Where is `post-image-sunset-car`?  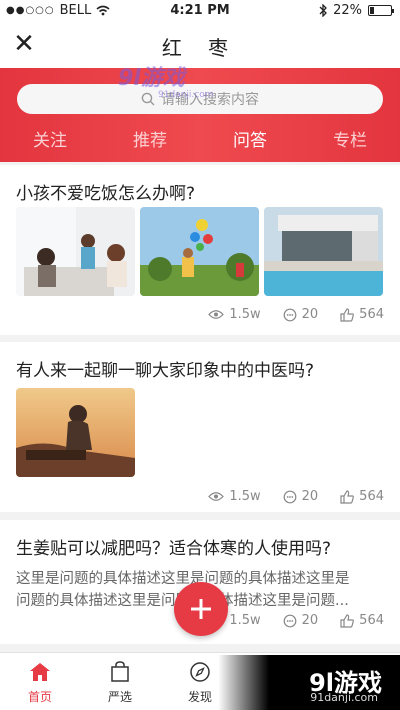 post-image-sunset-car is located at coordinates (75, 432).